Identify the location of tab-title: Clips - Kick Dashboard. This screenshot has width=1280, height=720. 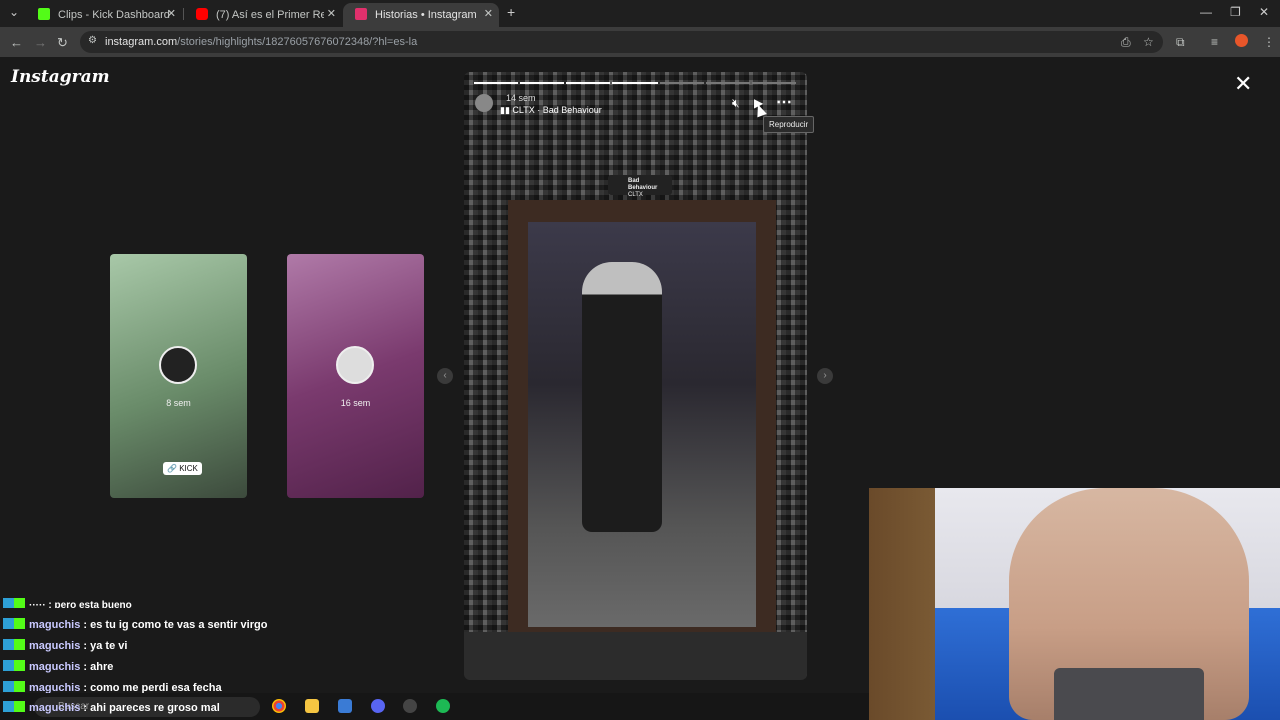
(114, 15).